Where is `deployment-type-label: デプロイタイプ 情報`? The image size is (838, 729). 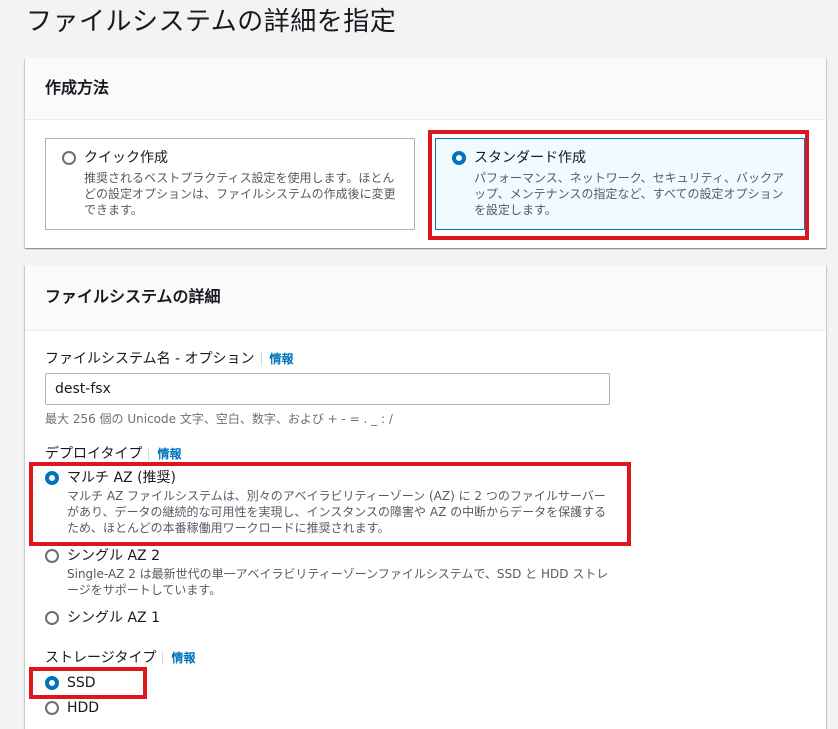 deployment-type-label: デプロイタイプ 情報 is located at coordinates (113, 453).